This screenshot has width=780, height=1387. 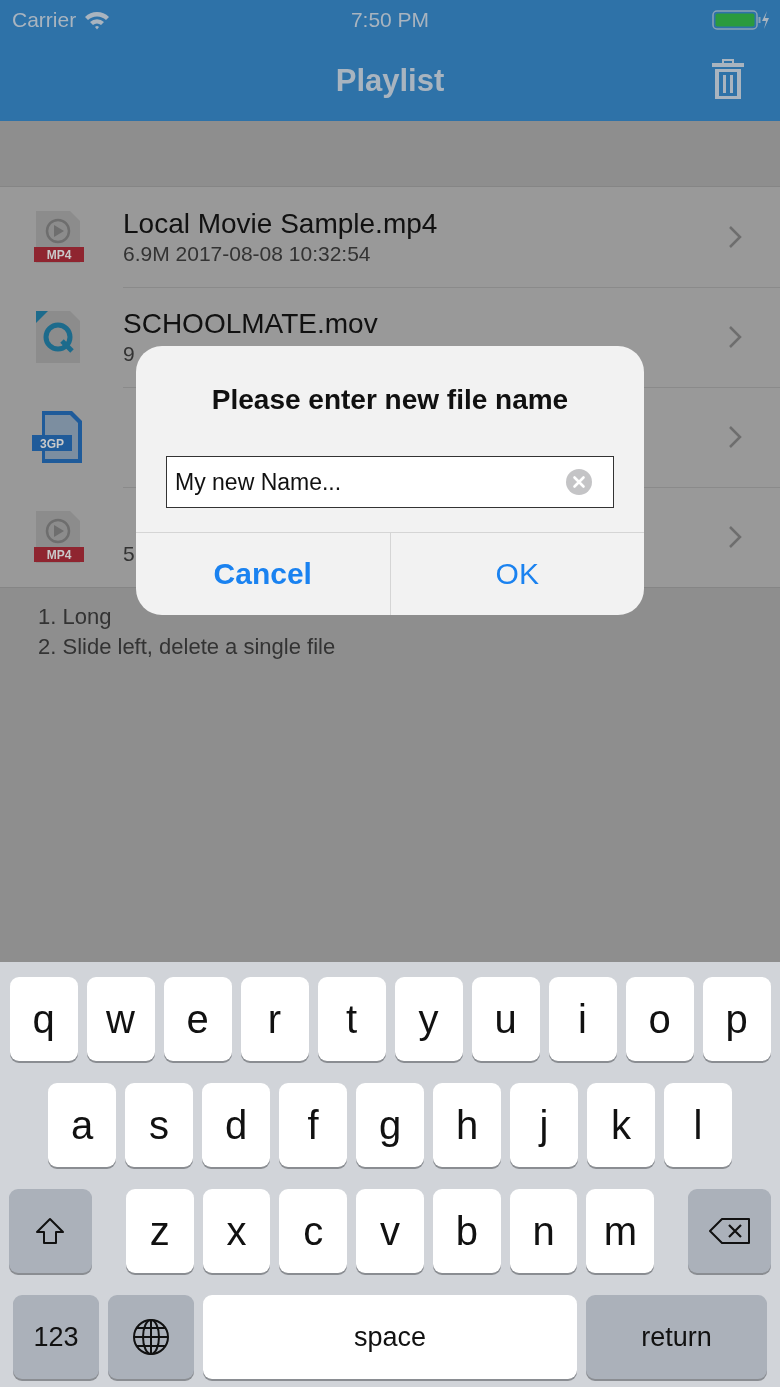 What do you see at coordinates (251, 324) in the screenshot?
I see `file-name: SCHOOLMATE.mov` at bounding box center [251, 324].